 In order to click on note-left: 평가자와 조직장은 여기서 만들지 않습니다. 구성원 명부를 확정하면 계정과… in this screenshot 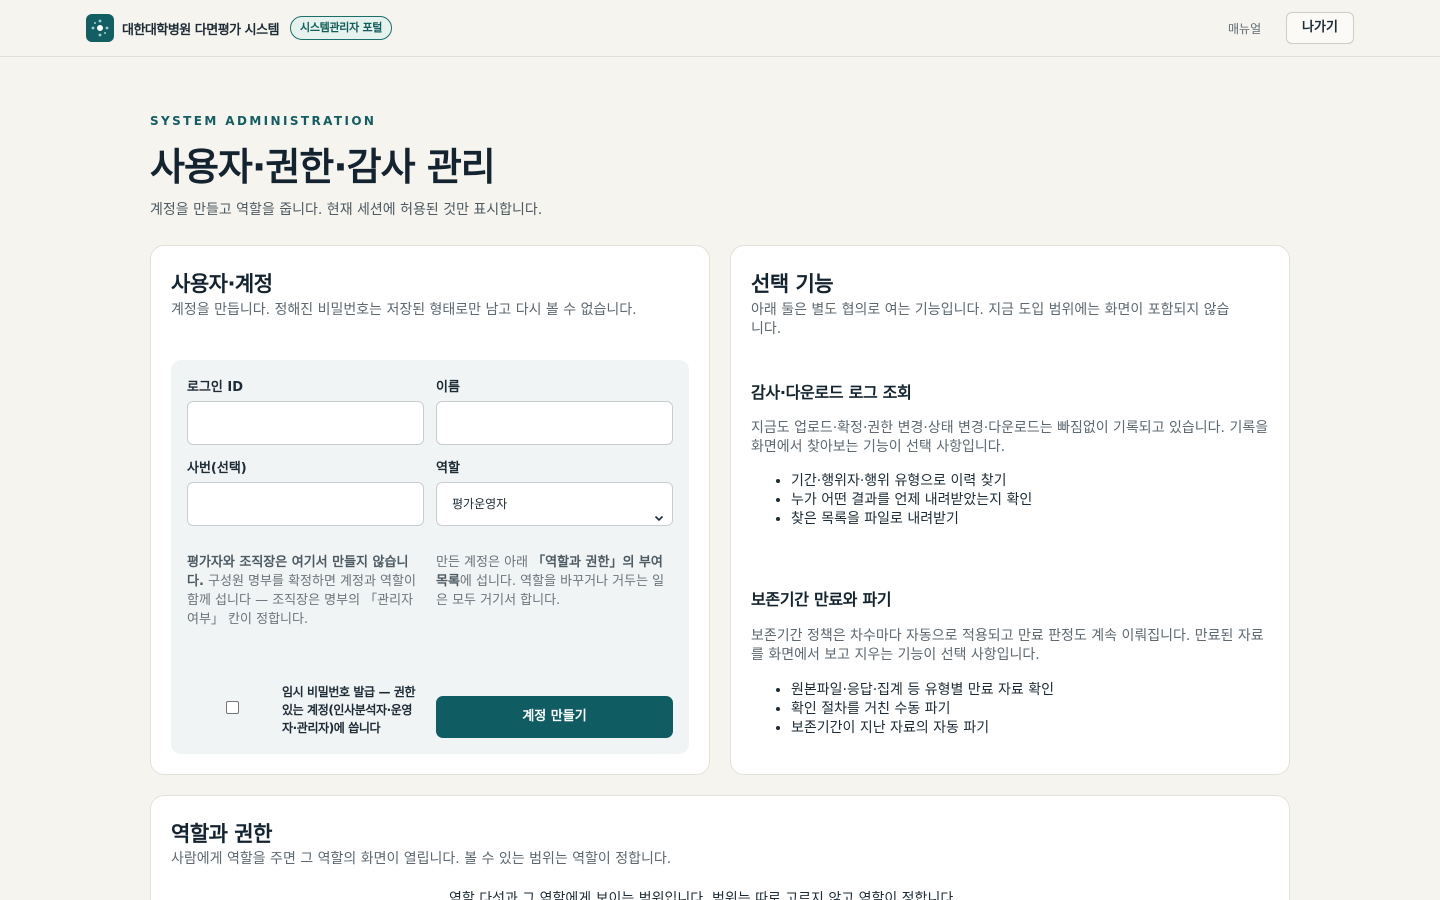, I will do `click(302, 591)`.